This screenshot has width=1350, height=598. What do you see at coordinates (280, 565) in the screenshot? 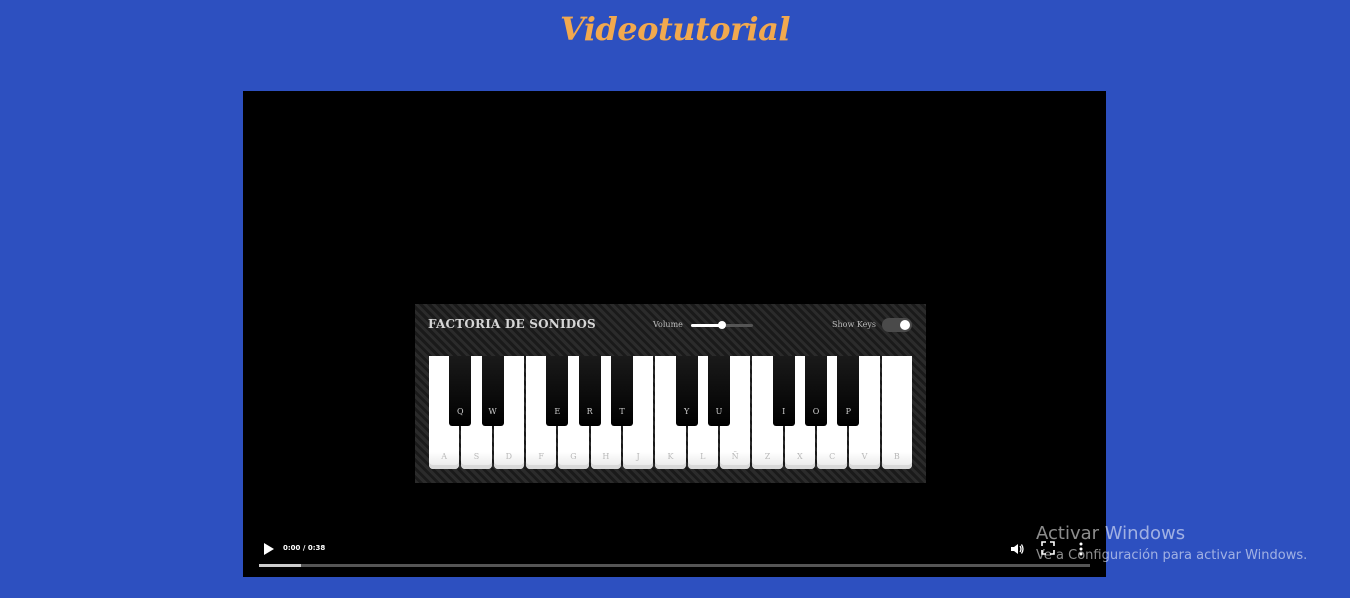
I see `progress-fill` at bounding box center [280, 565].